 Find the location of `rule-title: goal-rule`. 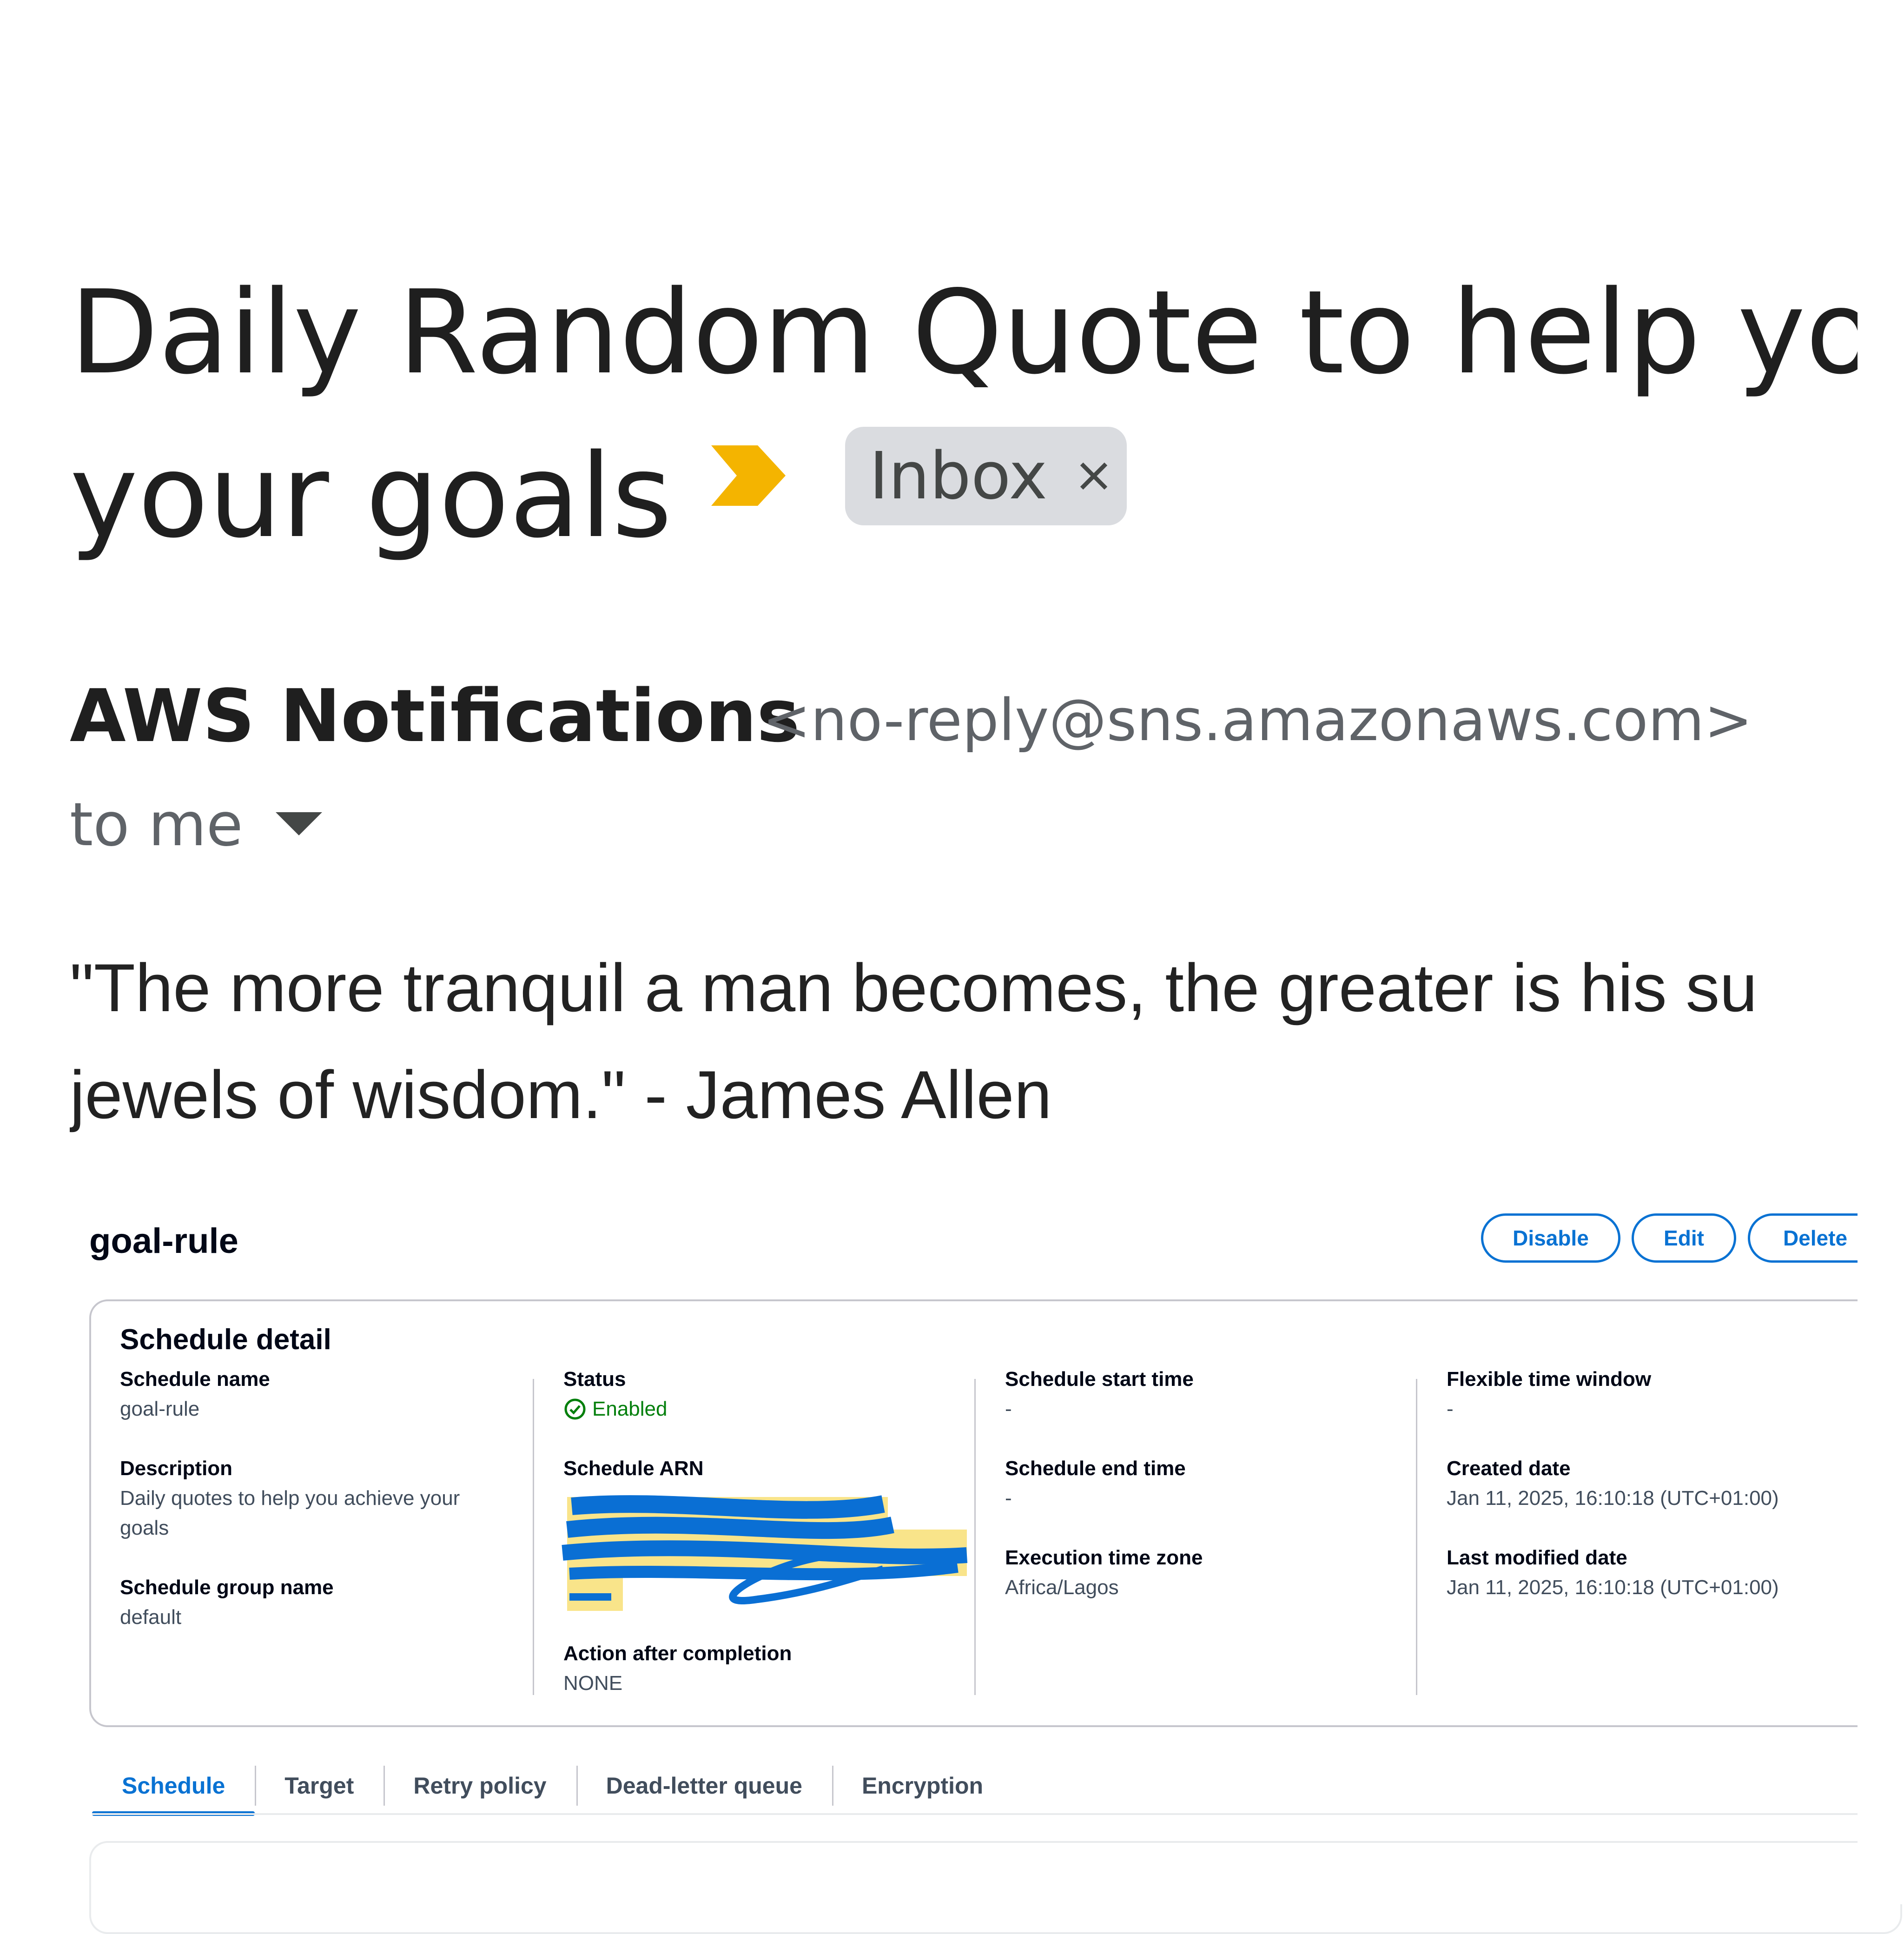

rule-title: goal-rule is located at coordinates (163, 1241).